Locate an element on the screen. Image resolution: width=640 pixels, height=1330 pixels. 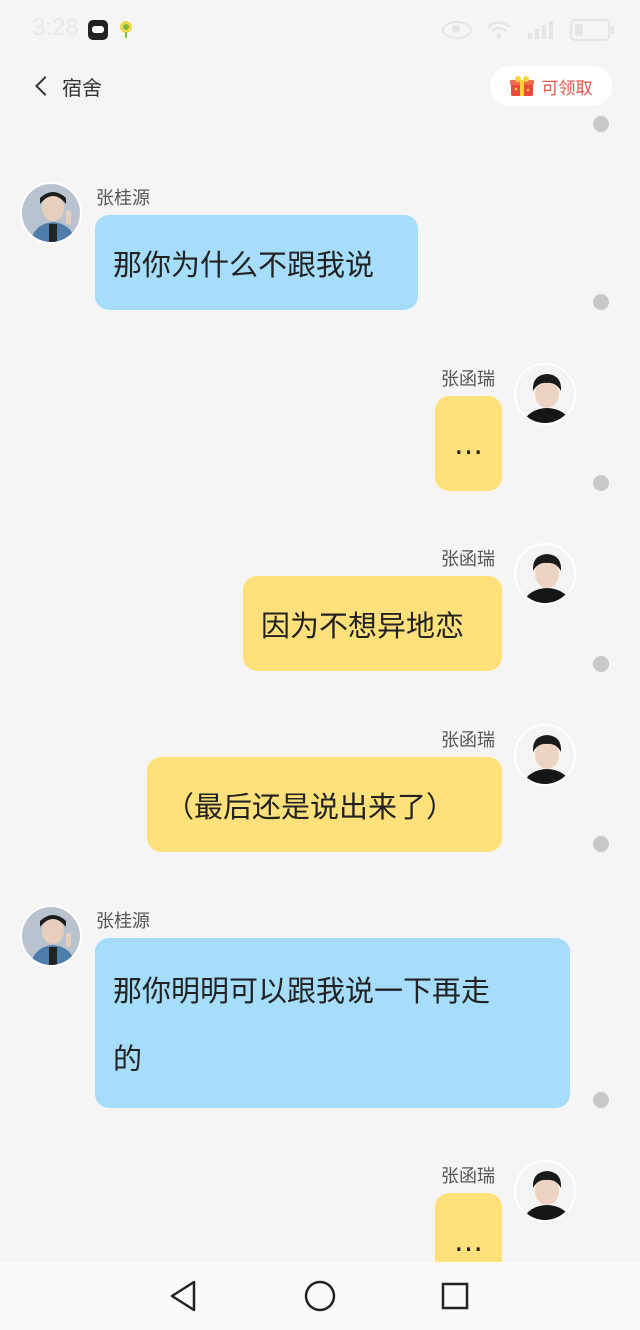
system-home-icon is located at coordinates (320, 1296).